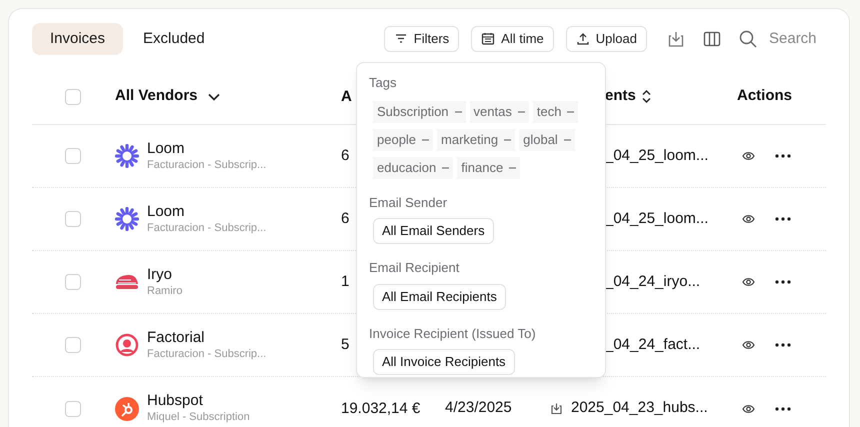 Image resolution: width=860 pixels, height=427 pixels. What do you see at coordinates (174, 39) in the screenshot?
I see `tab: Excluded` at bounding box center [174, 39].